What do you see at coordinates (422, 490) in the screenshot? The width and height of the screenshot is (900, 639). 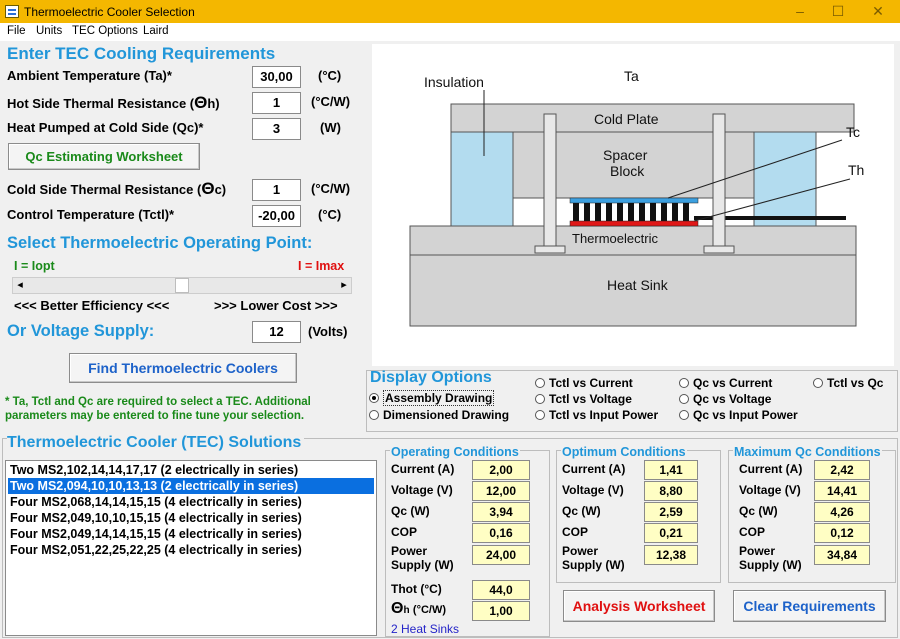 I see `op-voltage-label: Voltage (V)` at bounding box center [422, 490].